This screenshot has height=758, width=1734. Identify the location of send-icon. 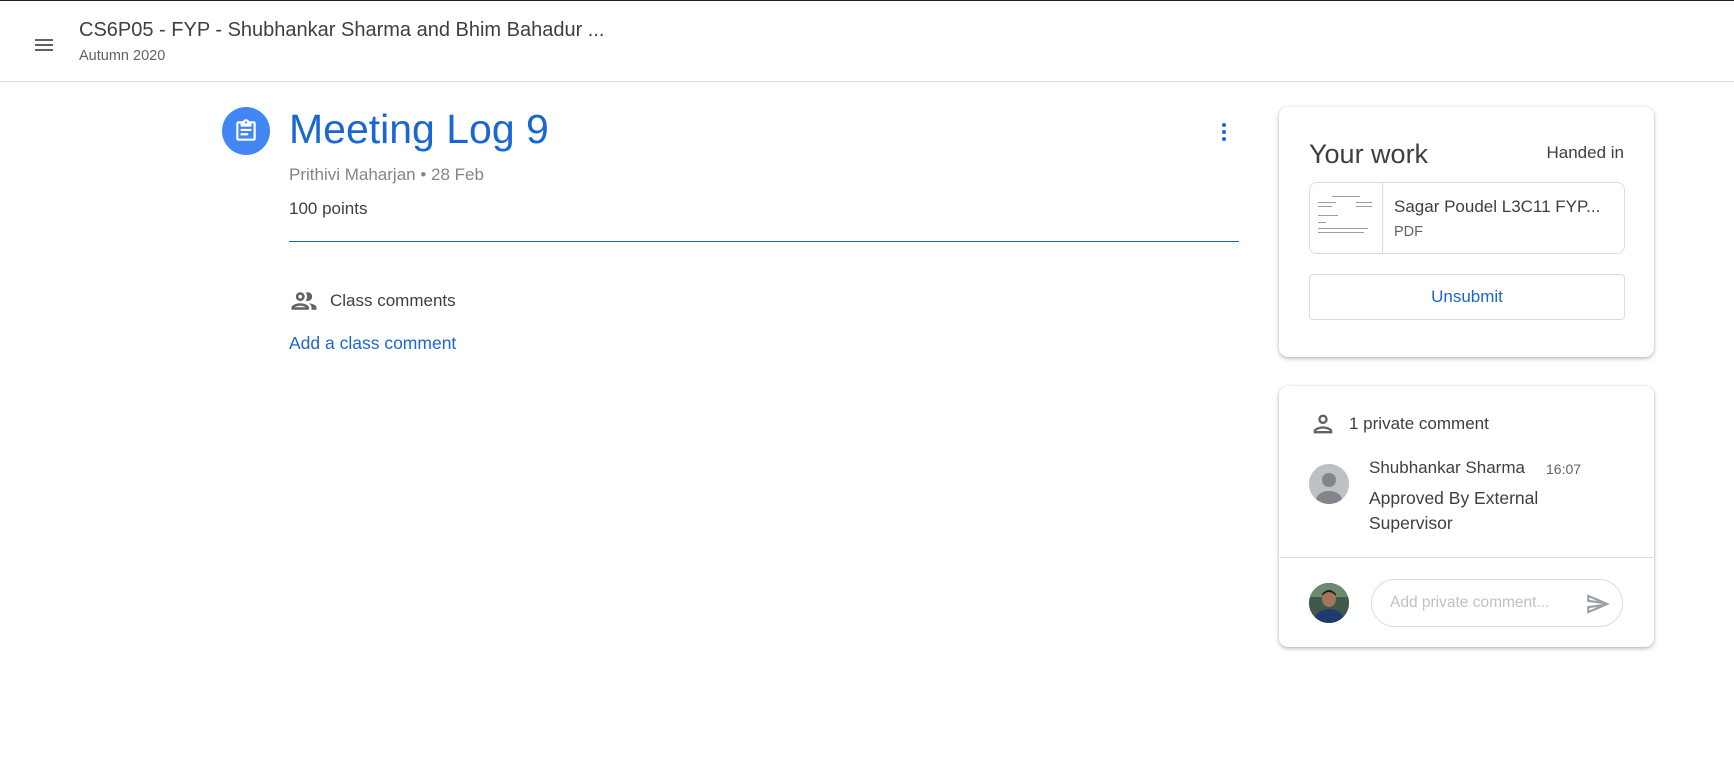
(1598, 604).